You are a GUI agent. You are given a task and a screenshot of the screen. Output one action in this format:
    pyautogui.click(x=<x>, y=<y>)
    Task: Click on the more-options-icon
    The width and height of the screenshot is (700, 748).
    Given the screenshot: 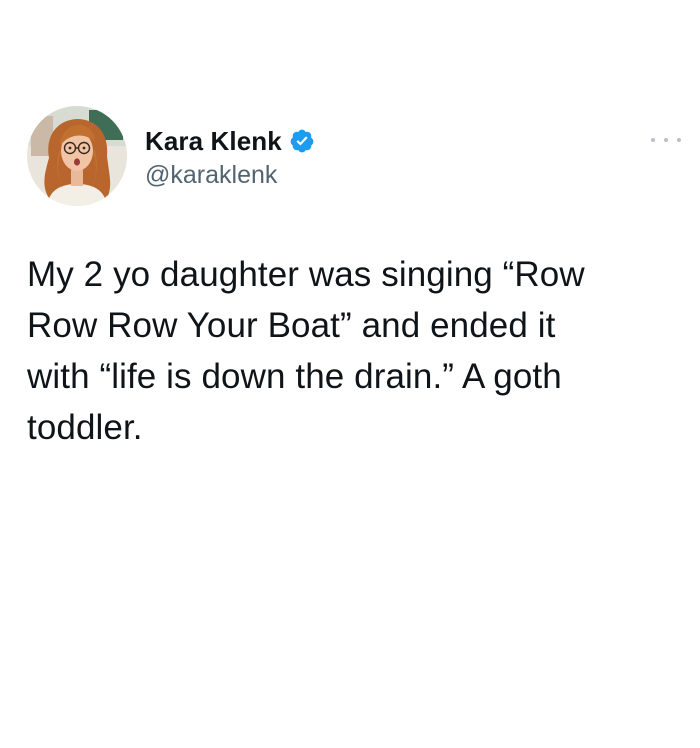 What is the action you would take?
    pyautogui.click(x=666, y=140)
    